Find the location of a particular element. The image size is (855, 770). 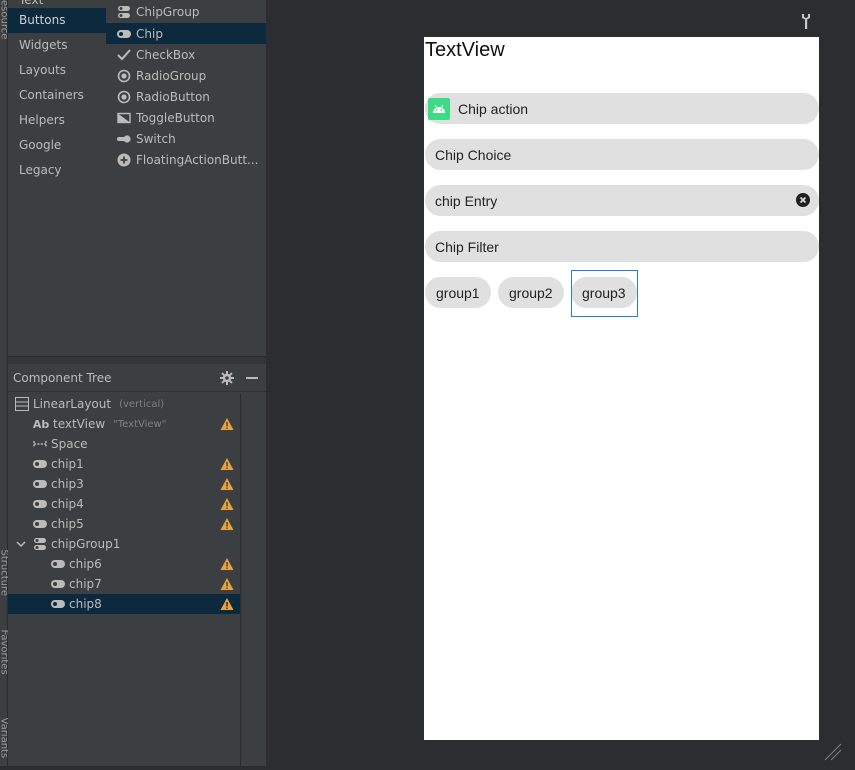

minimize-icon is located at coordinates (252, 378).